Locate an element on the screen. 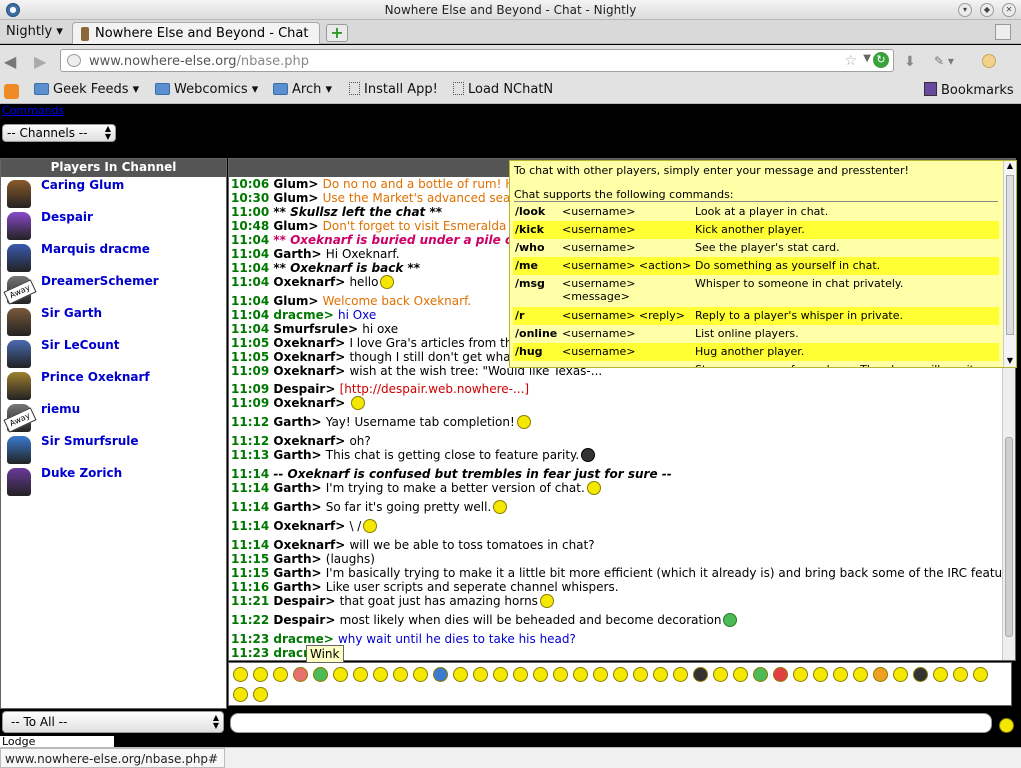 Image resolution: width=1021 pixels, height=768 pixels. player-item: Sir Garth is located at coordinates (113, 321).